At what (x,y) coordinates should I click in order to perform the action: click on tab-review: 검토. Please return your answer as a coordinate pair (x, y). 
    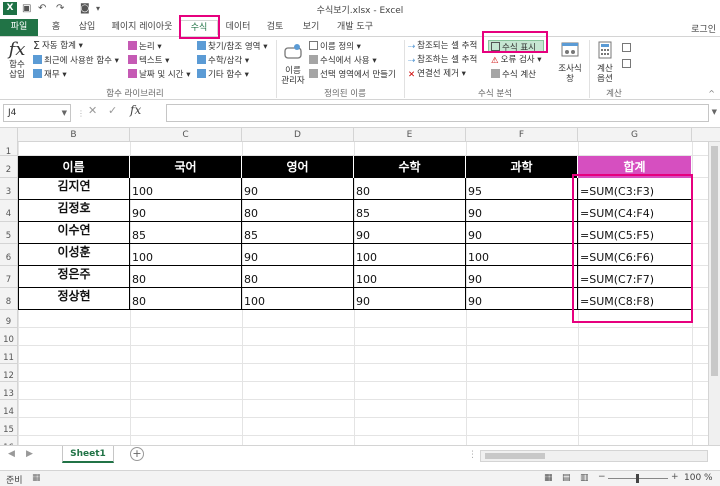
    Looking at the image, I should click on (275, 27).